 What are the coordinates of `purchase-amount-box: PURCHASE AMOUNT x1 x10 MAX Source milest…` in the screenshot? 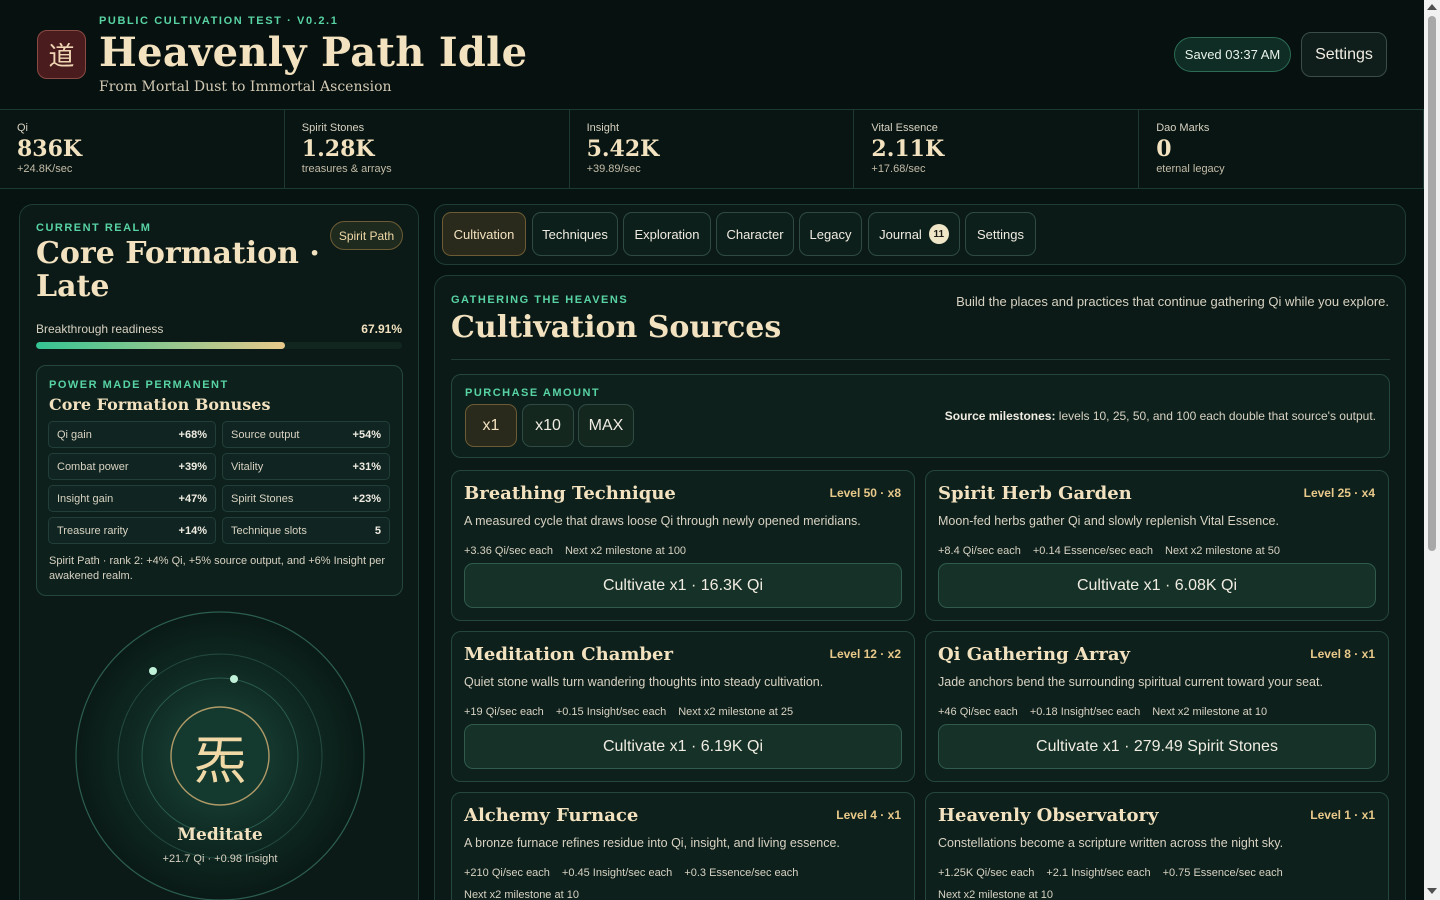 It's located at (920, 416).